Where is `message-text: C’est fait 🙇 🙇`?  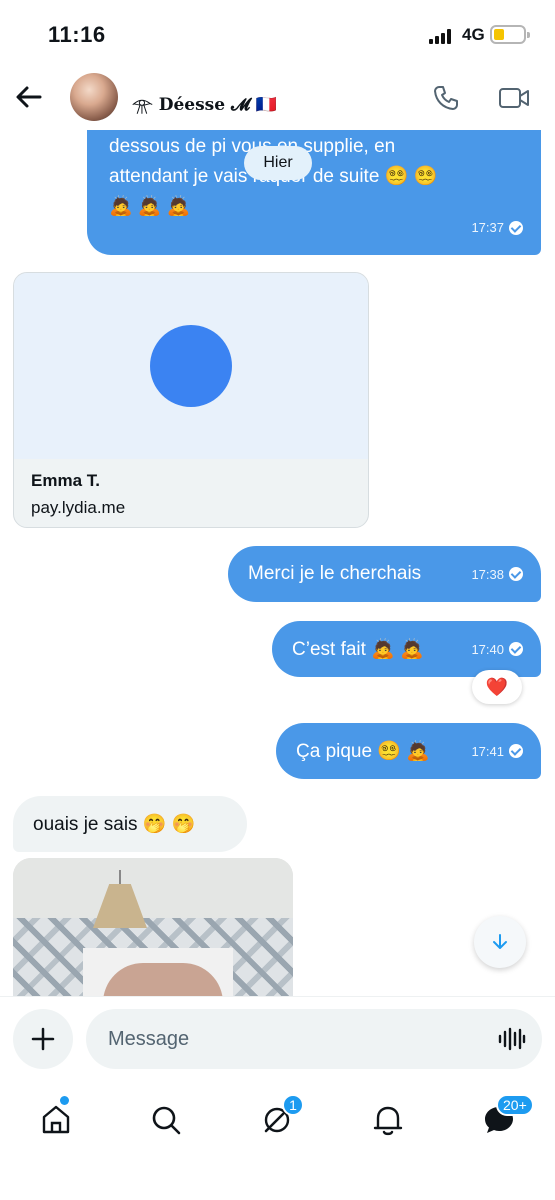 message-text: C’est fait 🙇 🙇 is located at coordinates (358, 649).